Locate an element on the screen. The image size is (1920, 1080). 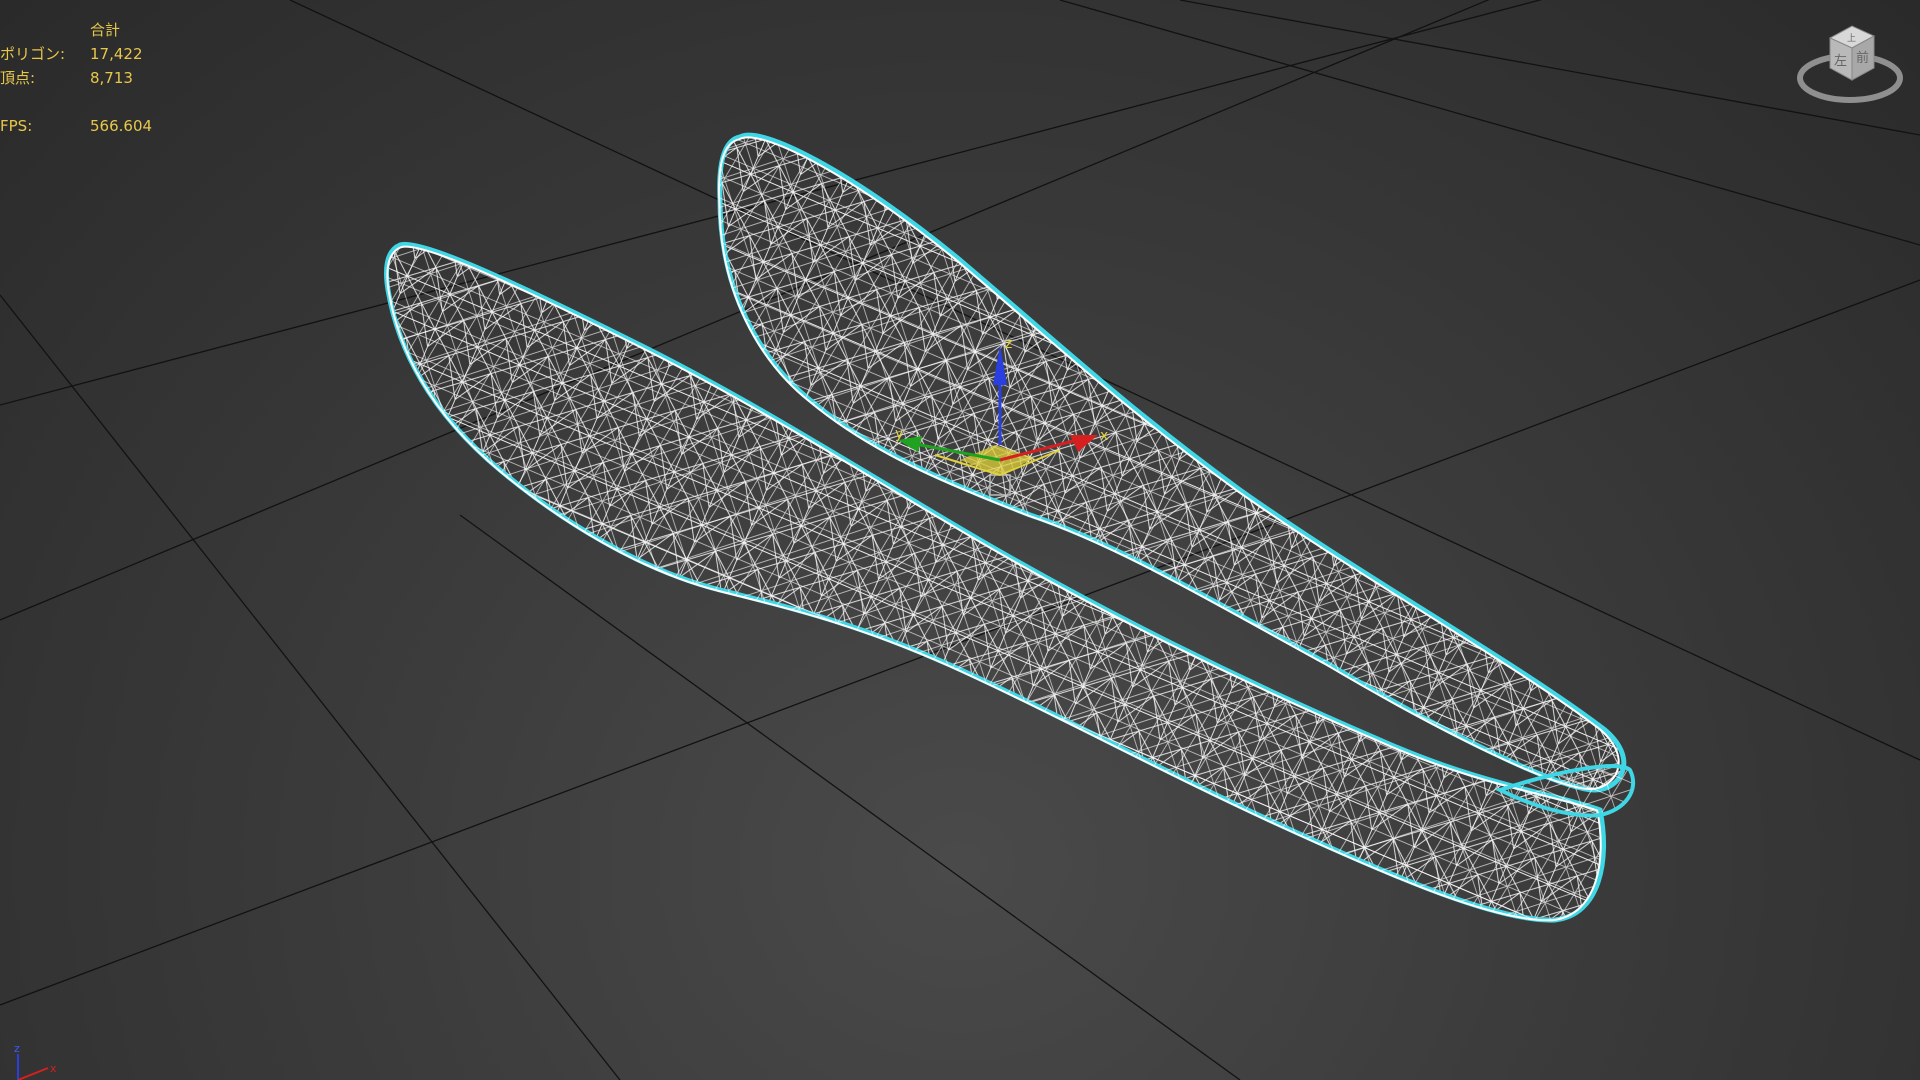
stats-header: 合計 is located at coordinates (105, 30).